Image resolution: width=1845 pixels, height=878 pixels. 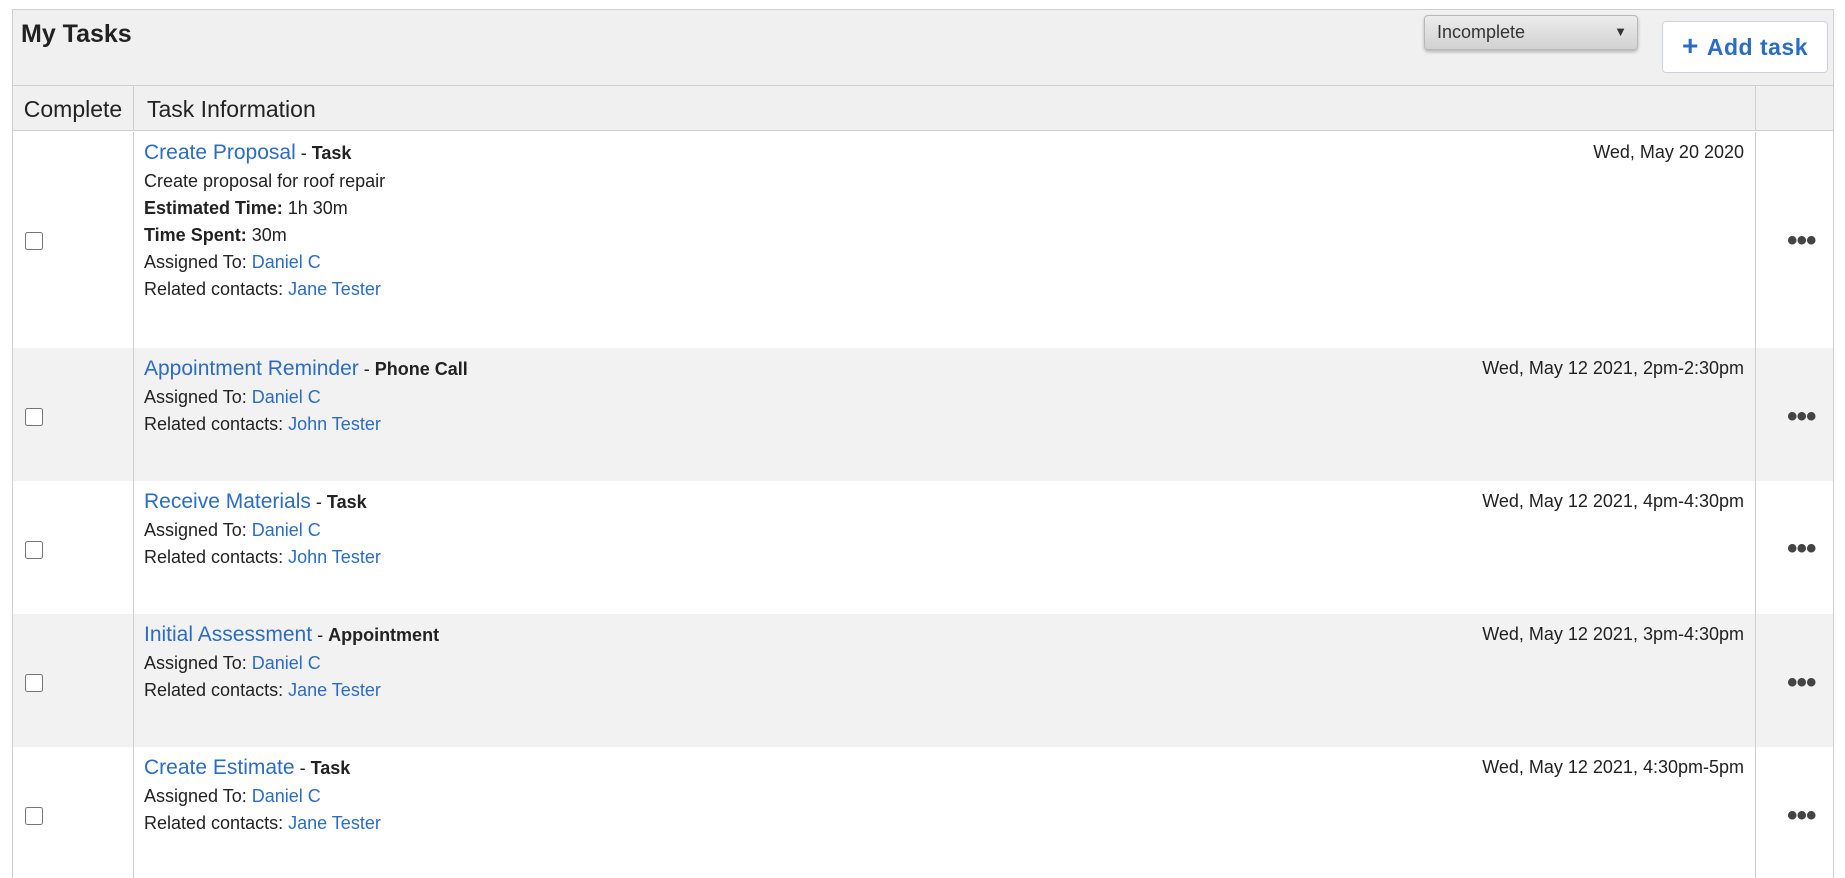 What do you see at coordinates (73, 108) in the screenshot?
I see `column-header-complete: Complete` at bounding box center [73, 108].